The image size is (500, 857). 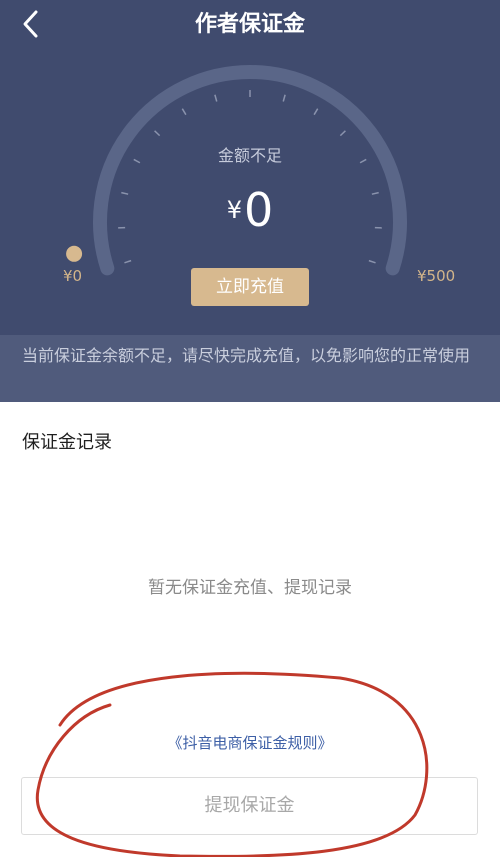 What do you see at coordinates (250, 287) in the screenshot?
I see `recharge-button: 立即充值` at bounding box center [250, 287].